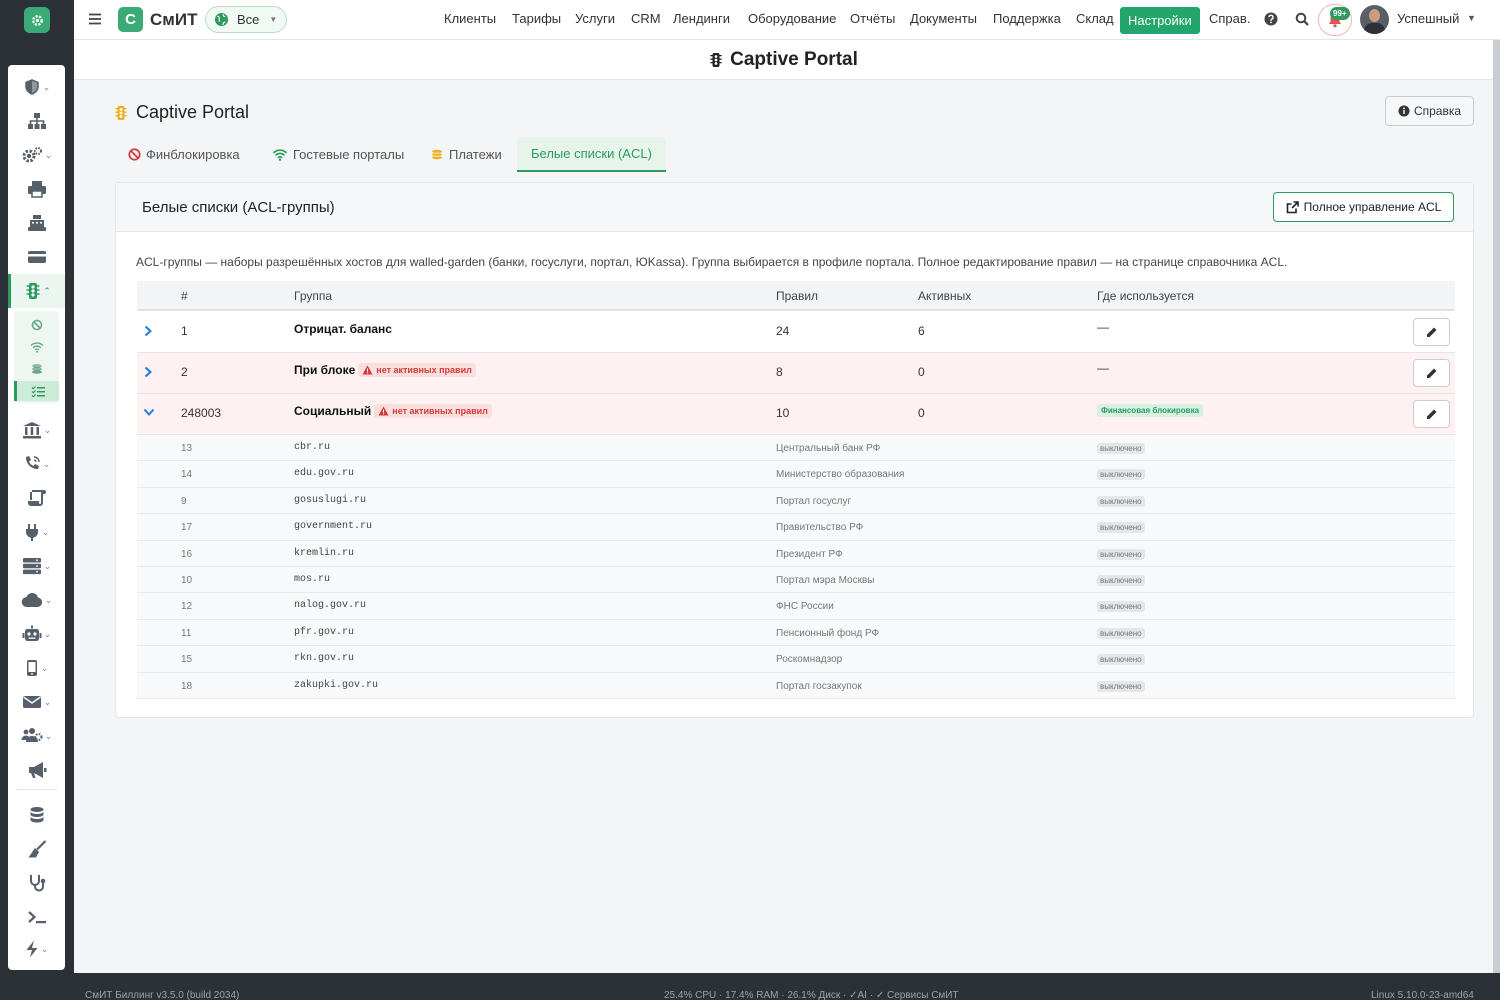  What do you see at coordinates (36, 815) in the screenshot?
I see `sidebar-item-database` at bounding box center [36, 815].